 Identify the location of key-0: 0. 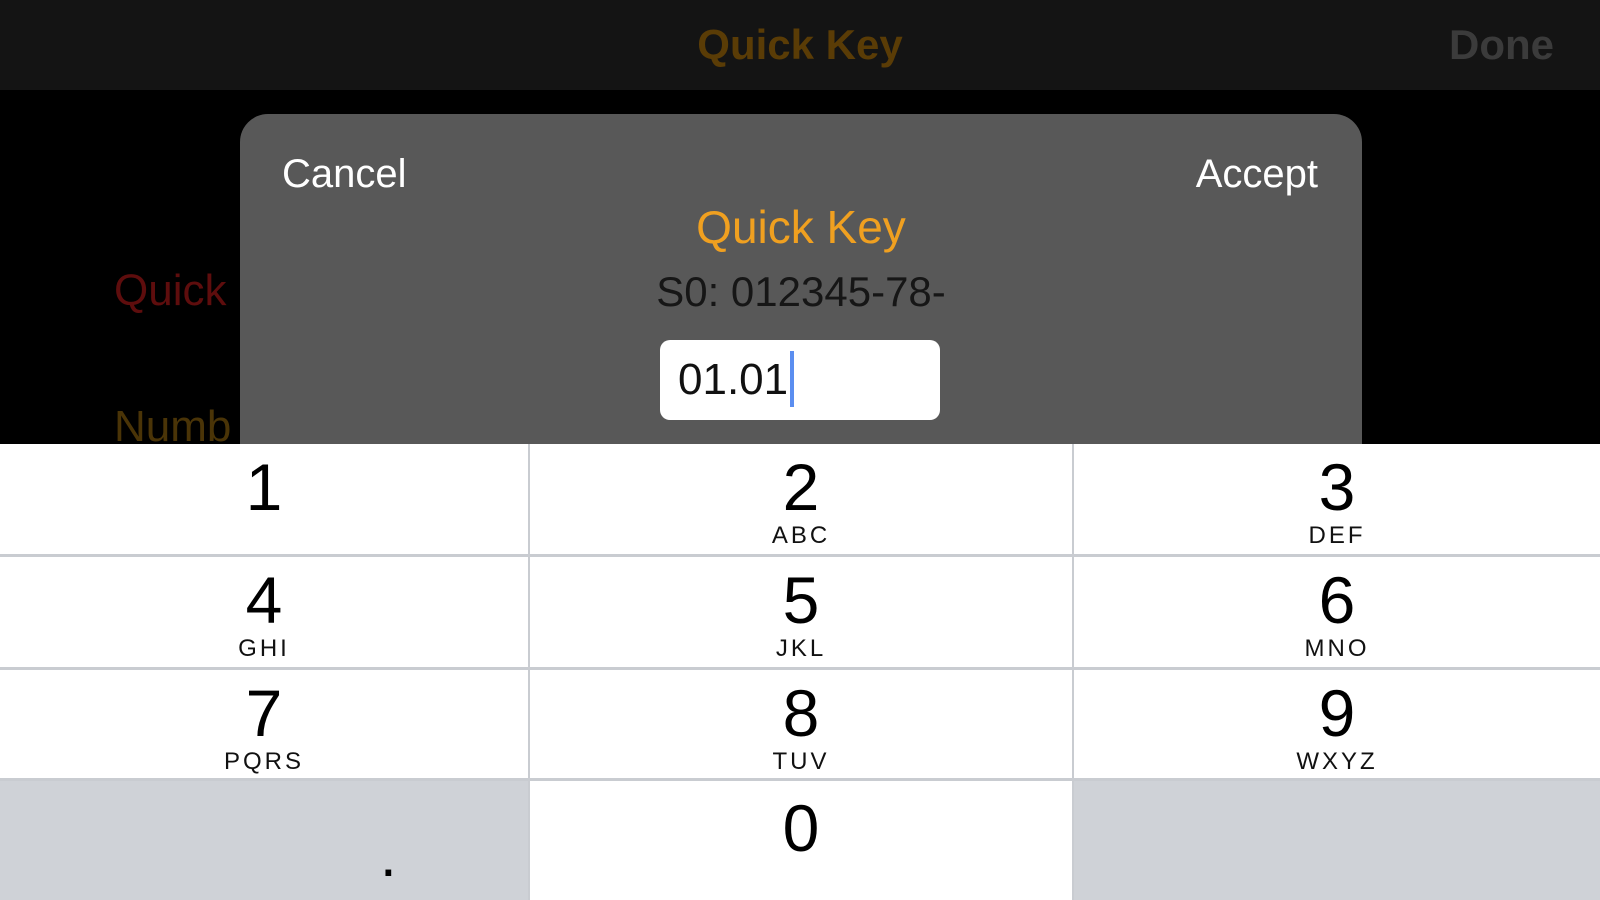
(801, 840).